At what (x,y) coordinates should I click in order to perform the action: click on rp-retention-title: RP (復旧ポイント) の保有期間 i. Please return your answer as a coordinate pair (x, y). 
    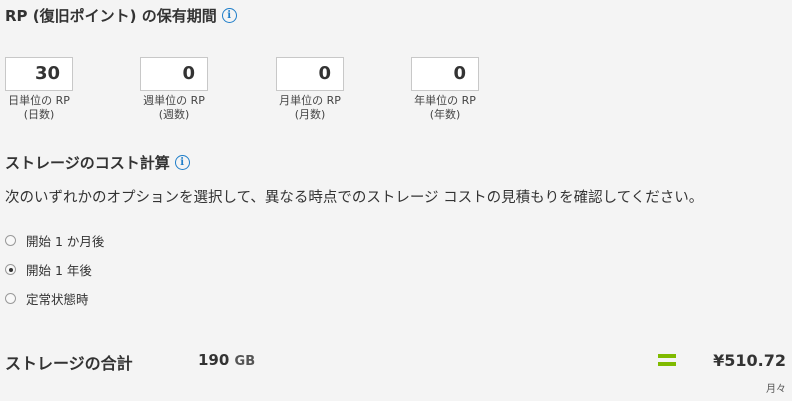
    Looking at the image, I should click on (121, 15).